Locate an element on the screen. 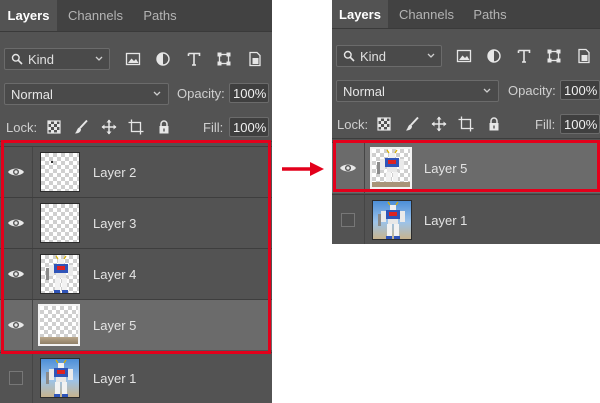  layer-row-layer-4: Layer 4 is located at coordinates (136, 273).